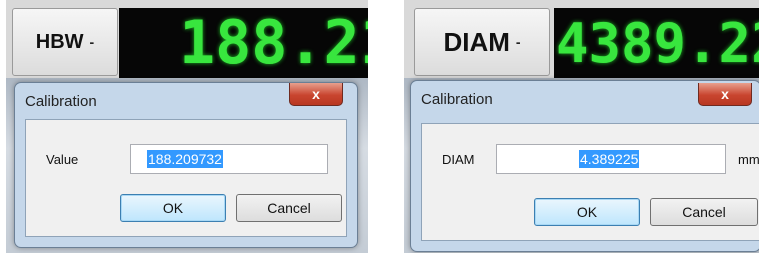  I want to click on unit-selector-button: HBW -, so click(65, 42).